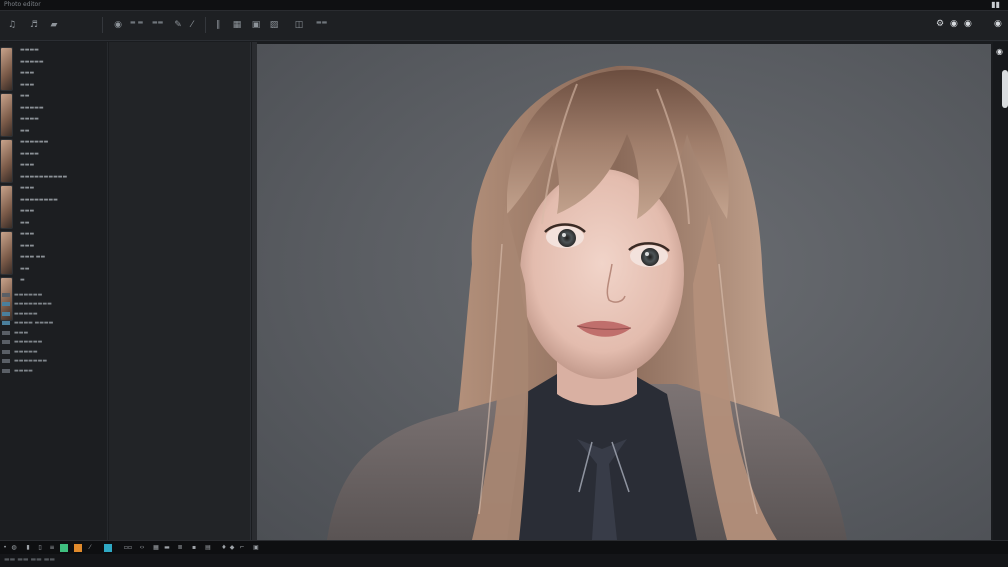 Image resolution: width=1008 pixels, height=567 pixels. Describe the element at coordinates (54, 371) in the screenshot. I see `layer-item: ▬▬▬▬` at that location.